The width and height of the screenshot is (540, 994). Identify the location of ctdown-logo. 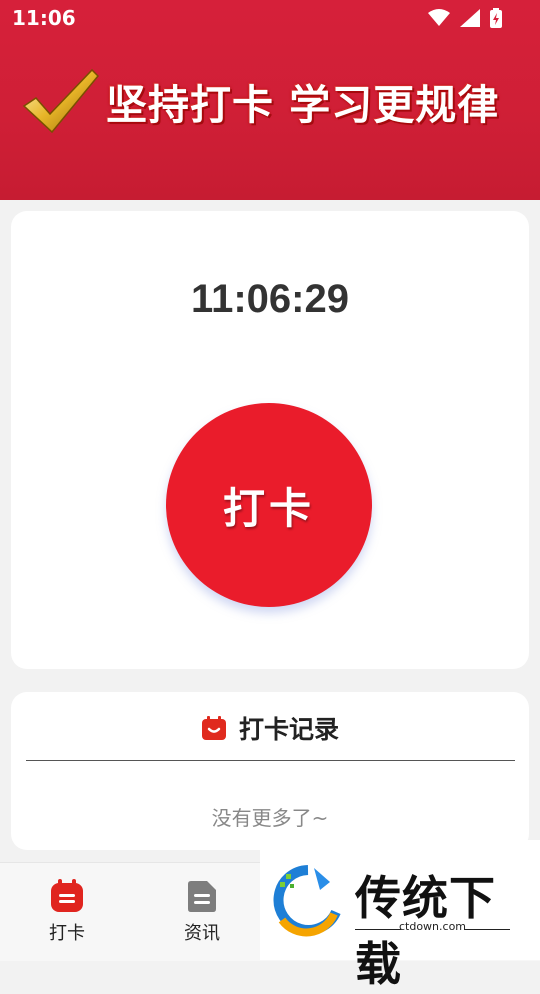
(307, 901).